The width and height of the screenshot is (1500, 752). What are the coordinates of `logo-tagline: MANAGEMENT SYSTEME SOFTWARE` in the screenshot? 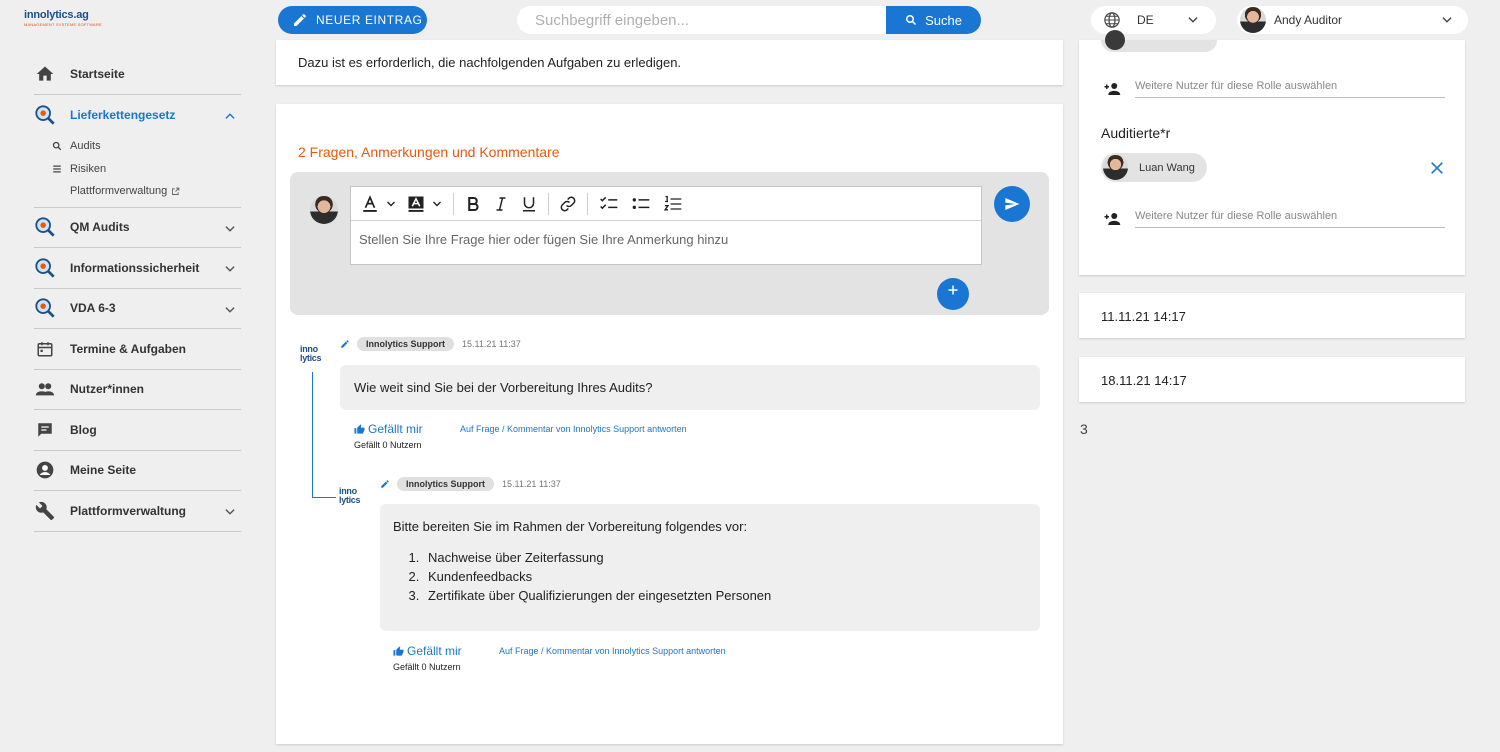 It's located at (63, 24).